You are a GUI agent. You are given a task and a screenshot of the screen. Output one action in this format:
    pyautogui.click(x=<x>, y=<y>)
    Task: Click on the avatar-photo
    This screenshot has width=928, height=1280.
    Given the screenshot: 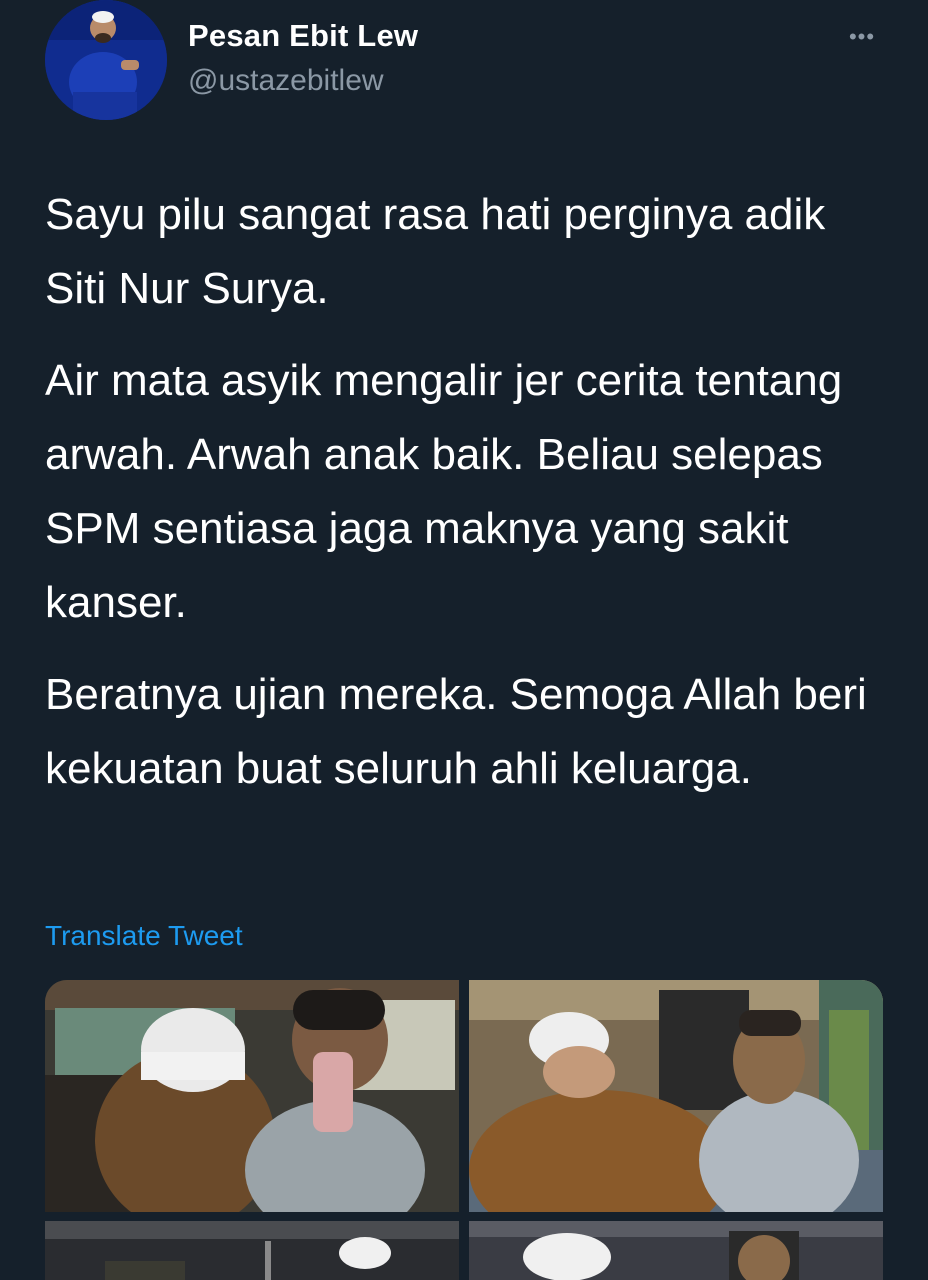 What is the action you would take?
    pyautogui.click(x=106, y=60)
    